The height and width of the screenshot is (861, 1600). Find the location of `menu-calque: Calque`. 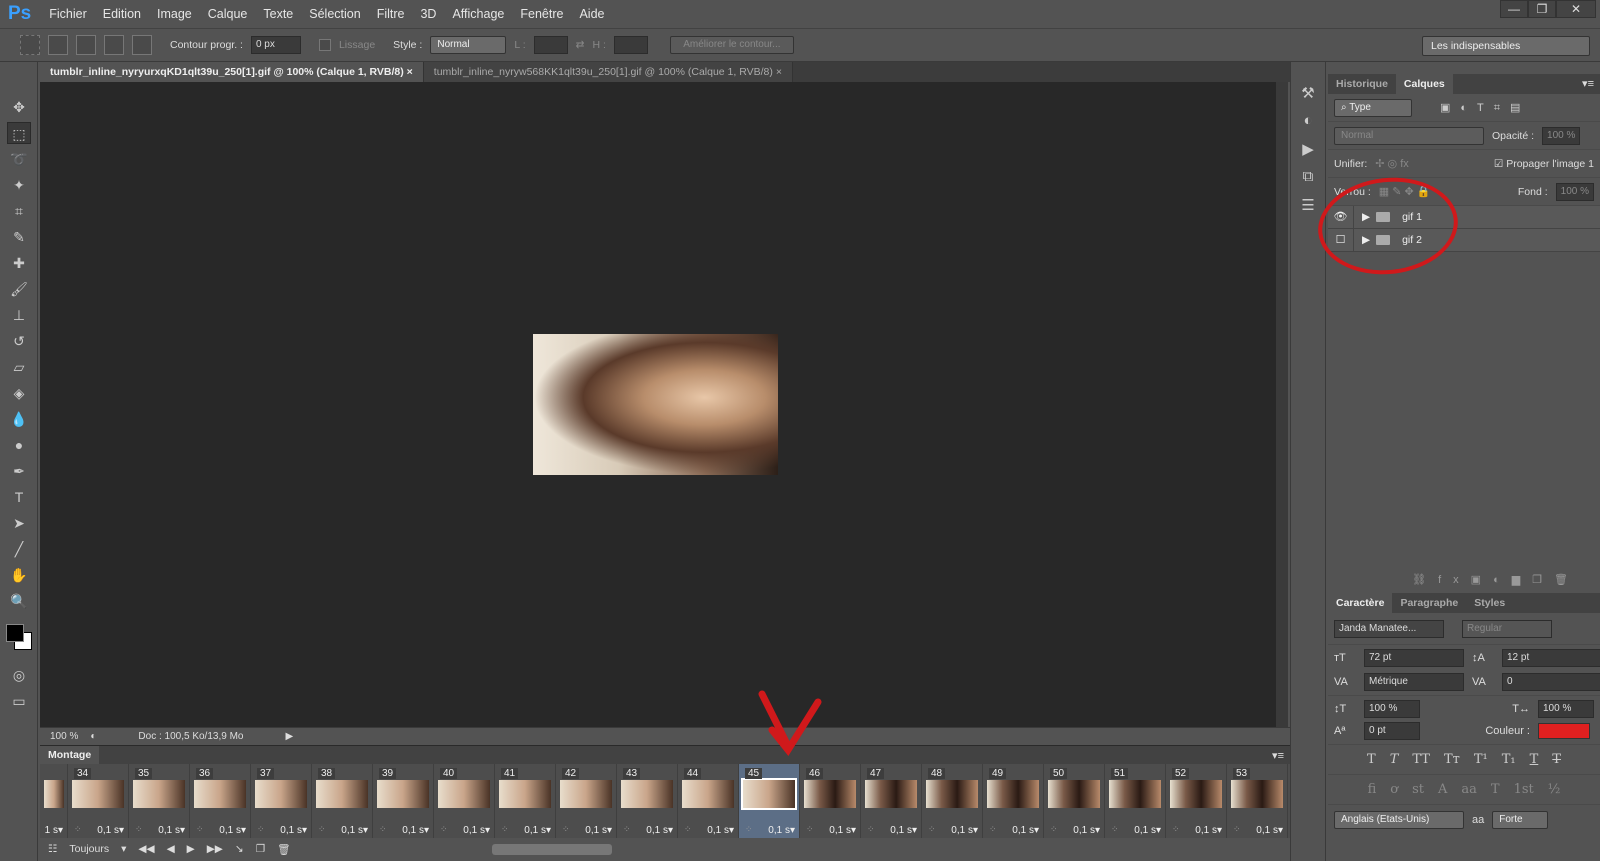

menu-calque: Calque is located at coordinates (228, 14).